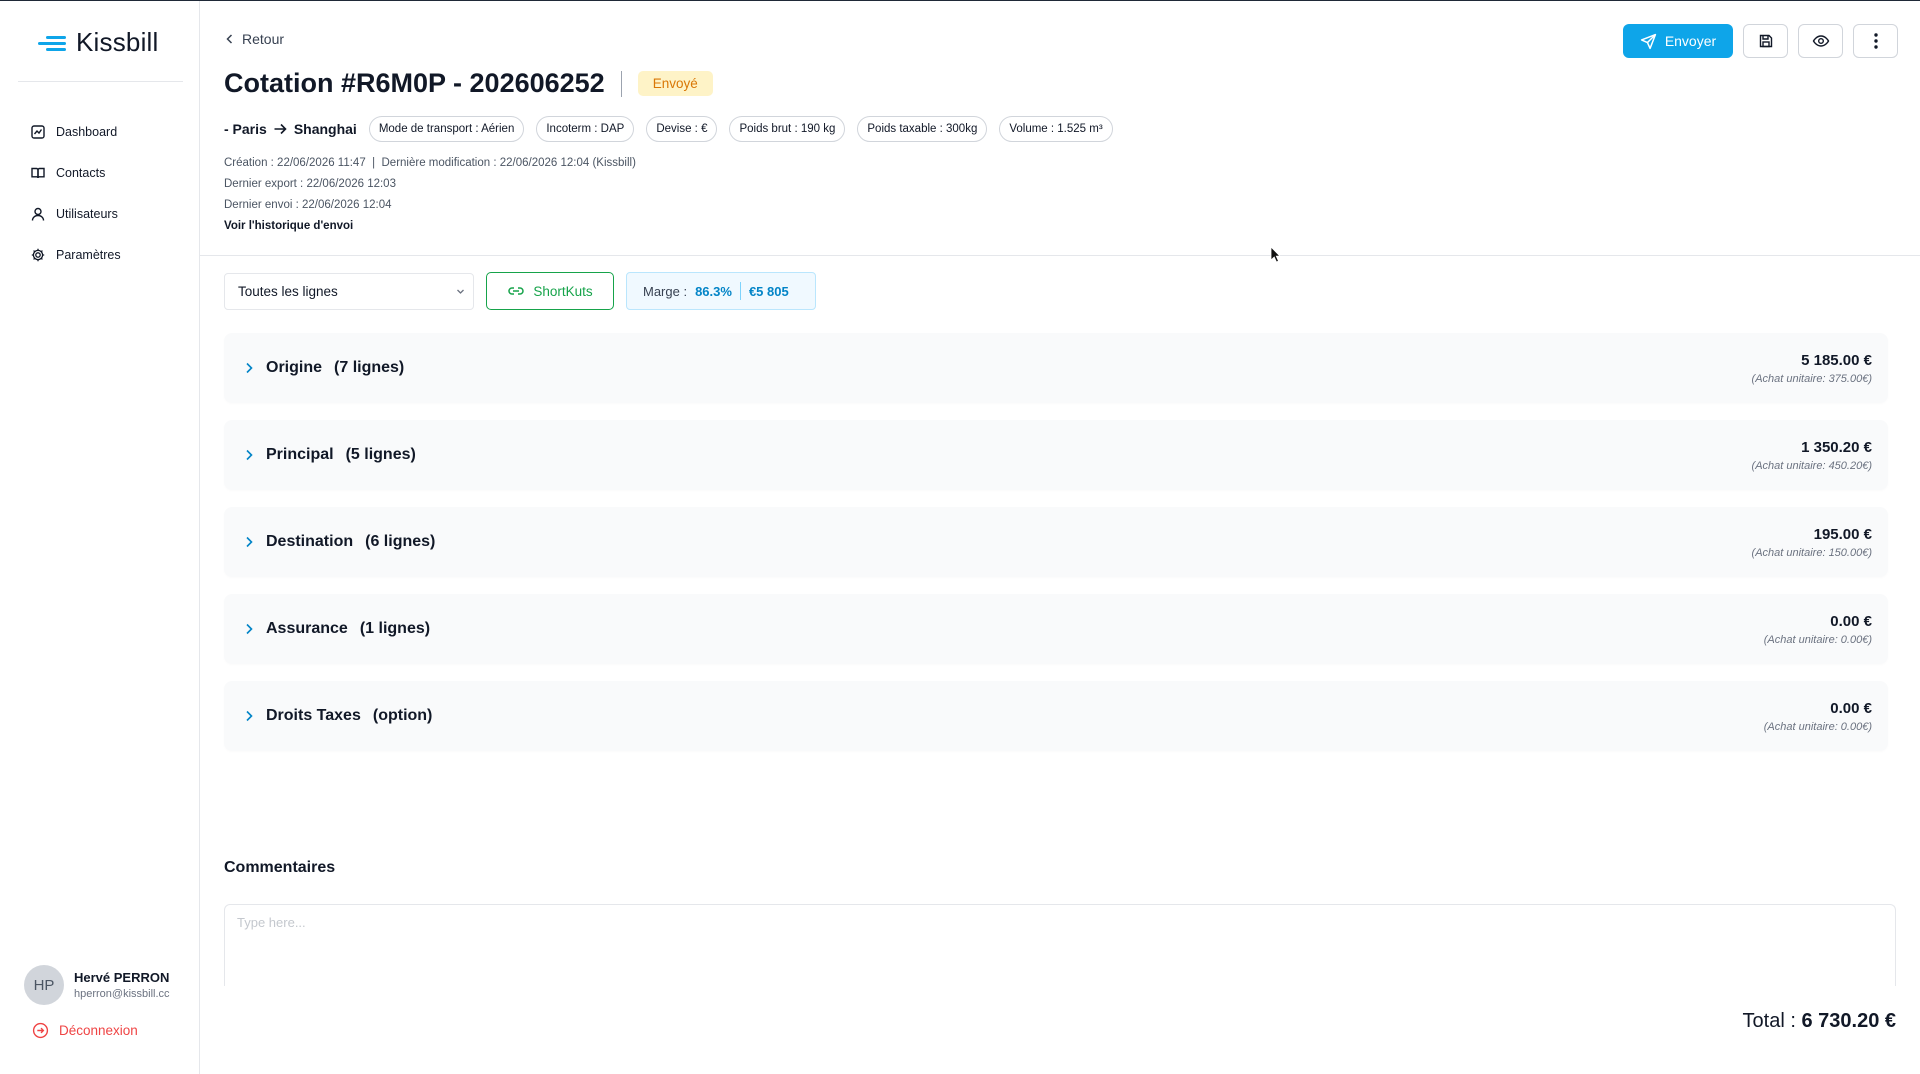  Describe the element at coordinates (369, 367) in the screenshot. I see `section-count: (7 lignes)` at that location.